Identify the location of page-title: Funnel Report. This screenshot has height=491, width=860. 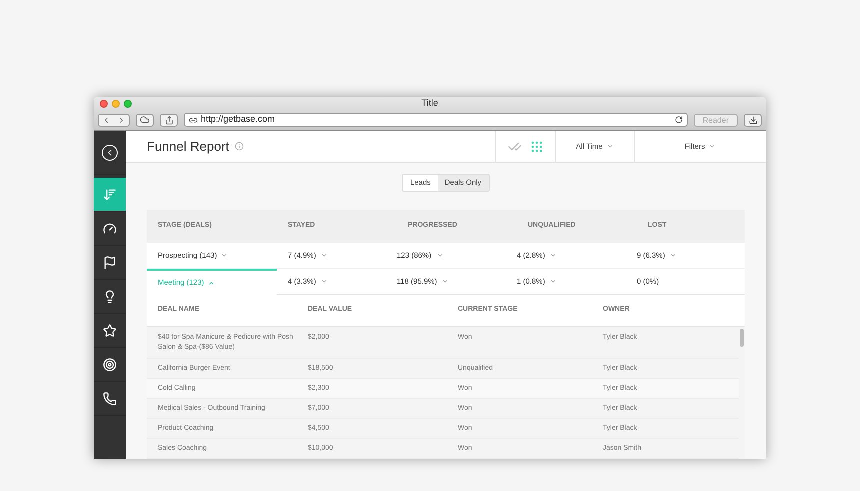
(188, 147).